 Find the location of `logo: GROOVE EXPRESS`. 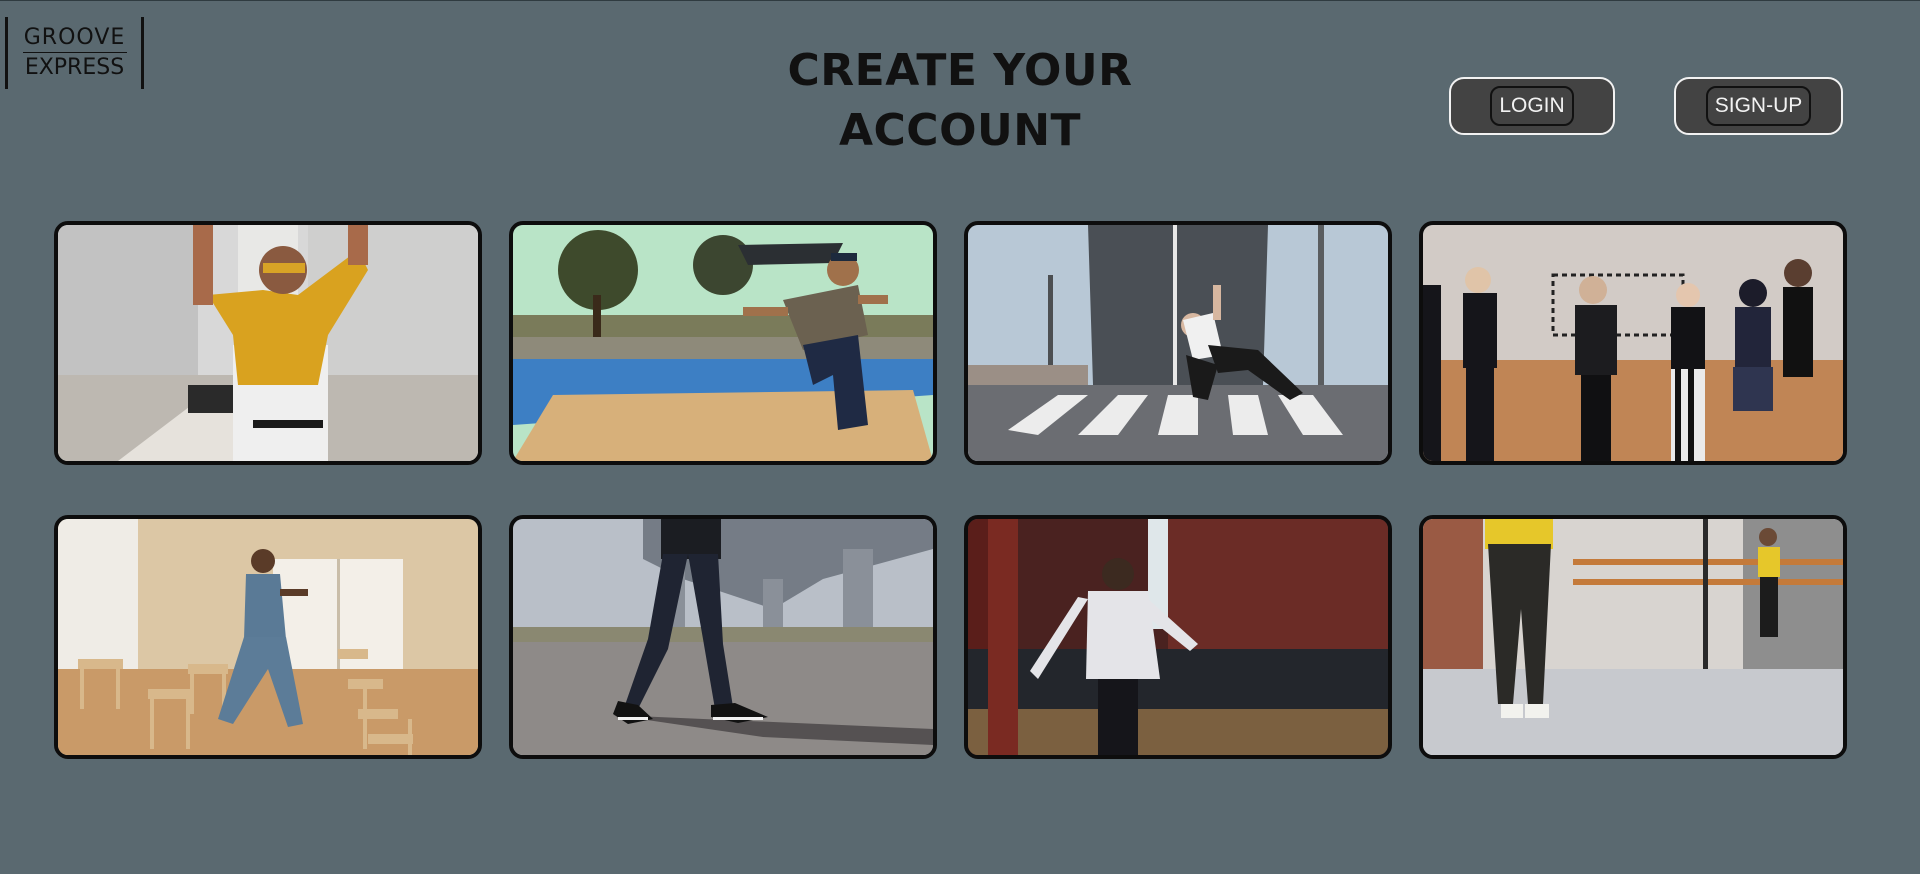

logo: GROOVE EXPRESS is located at coordinates (74, 53).